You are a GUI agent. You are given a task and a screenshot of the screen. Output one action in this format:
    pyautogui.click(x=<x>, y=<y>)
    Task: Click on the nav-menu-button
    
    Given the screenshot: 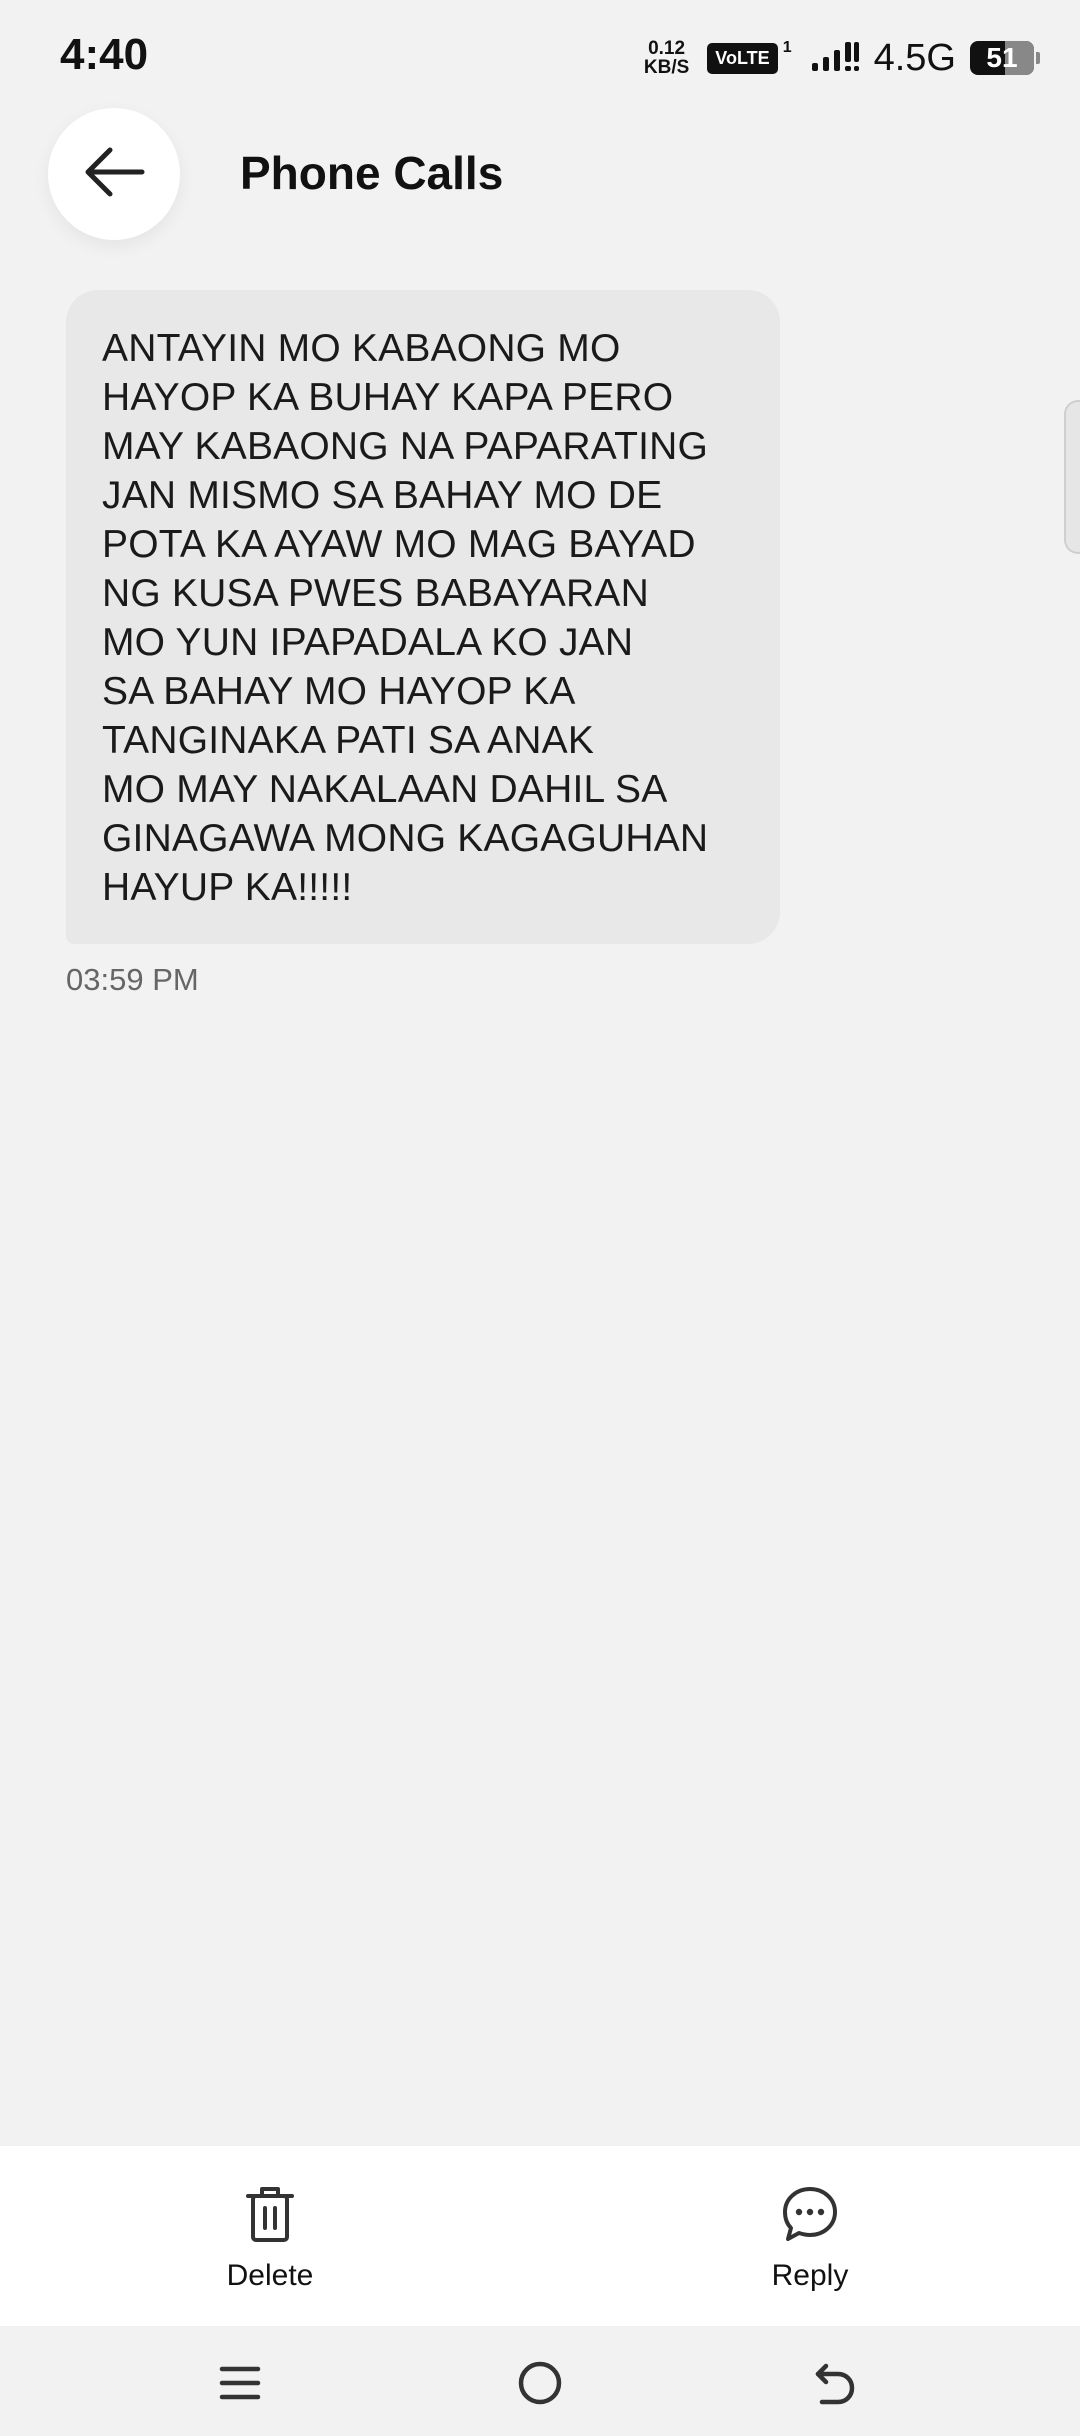 What is the action you would take?
    pyautogui.click(x=240, y=2385)
    